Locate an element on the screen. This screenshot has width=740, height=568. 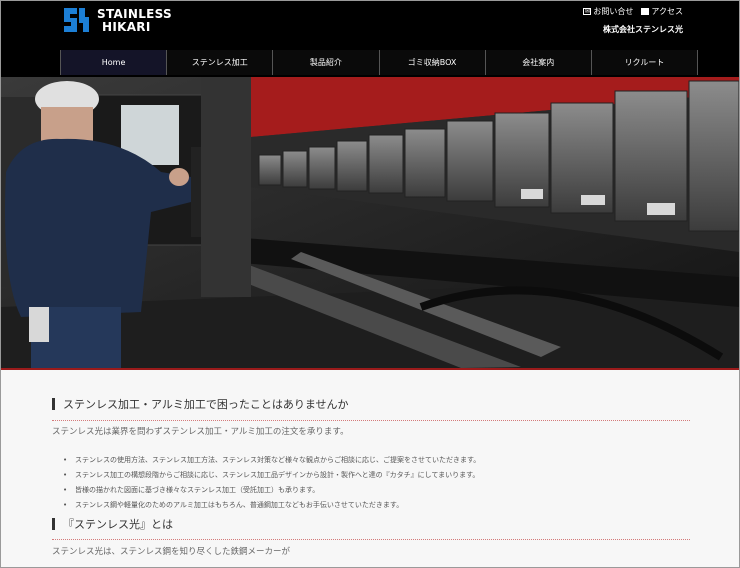
section-lead-about: ステンレス光は、ステンレス鋼を知り尽くした鉄鋼メーカーが is located at coordinates (171, 552).